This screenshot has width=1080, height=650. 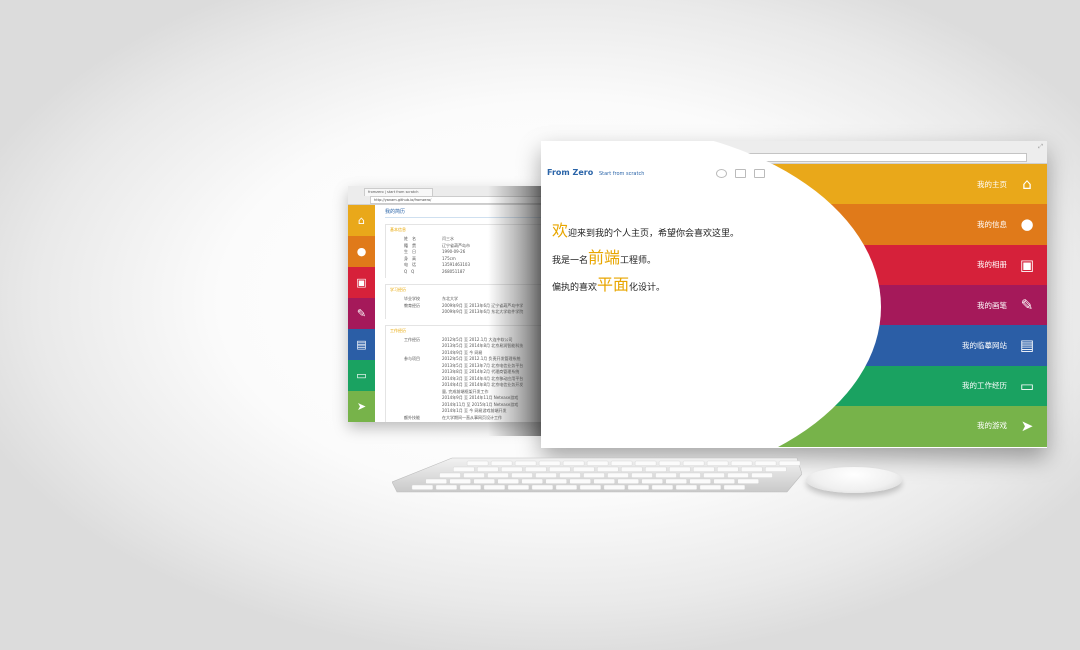 I want to click on main-menu: 我的主页 ⌂ 我的信息 ● 我的相册 ▣ 我的画笔 ✎ 我的临摹网站 ▤ 我的工作经历 ▭ 我的游戏 ➤, so click(x=947, y=305).